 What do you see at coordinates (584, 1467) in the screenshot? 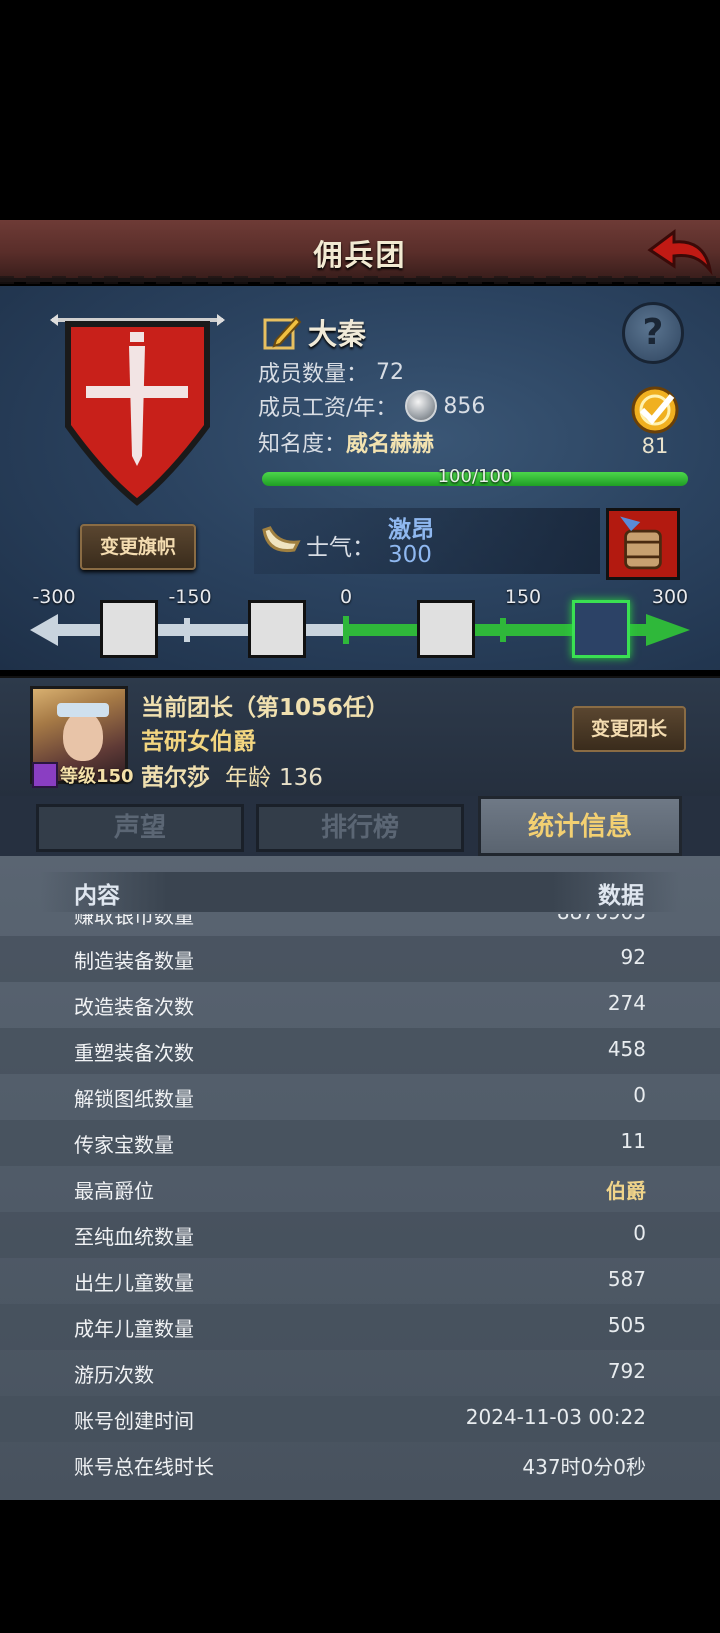
I see `row-value: 437时0分0秒` at bounding box center [584, 1467].